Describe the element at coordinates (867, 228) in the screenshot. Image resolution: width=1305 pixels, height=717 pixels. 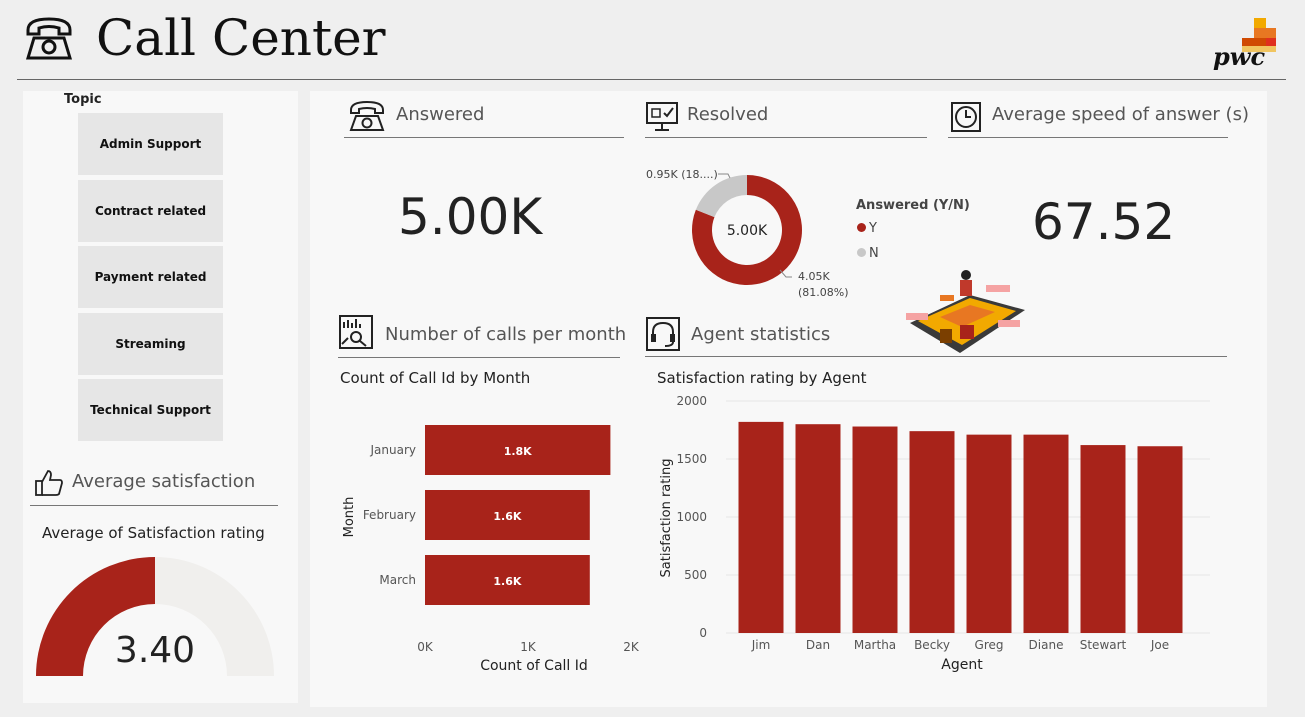
I see `legend-item-y: Y` at that location.